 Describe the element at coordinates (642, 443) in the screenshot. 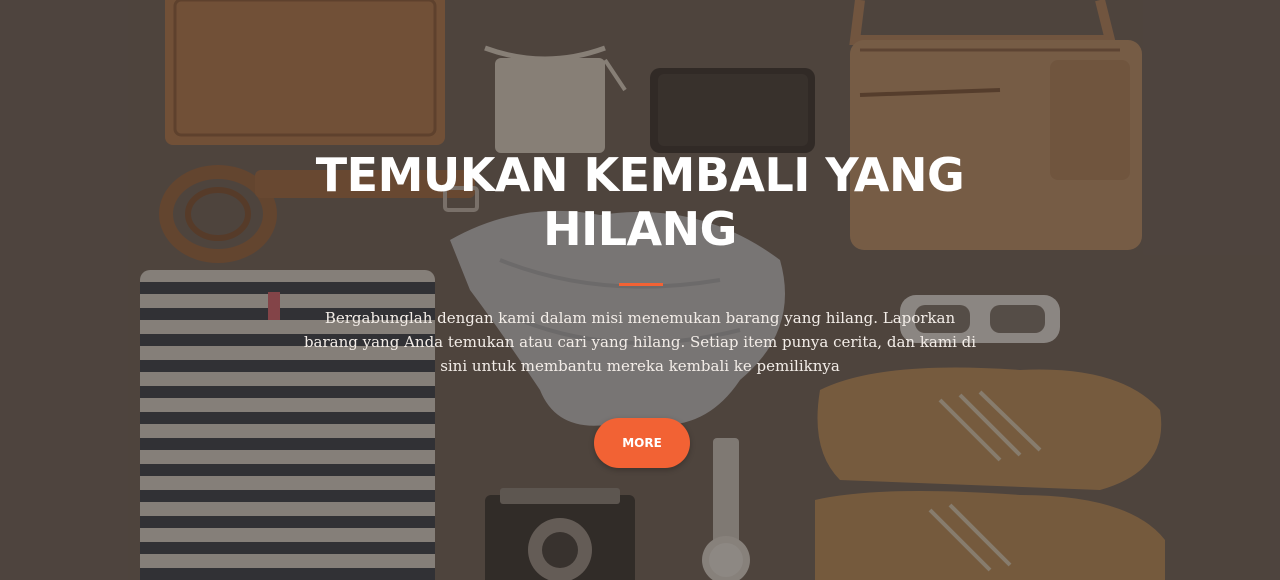

I see `more-button: MORE` at that location.